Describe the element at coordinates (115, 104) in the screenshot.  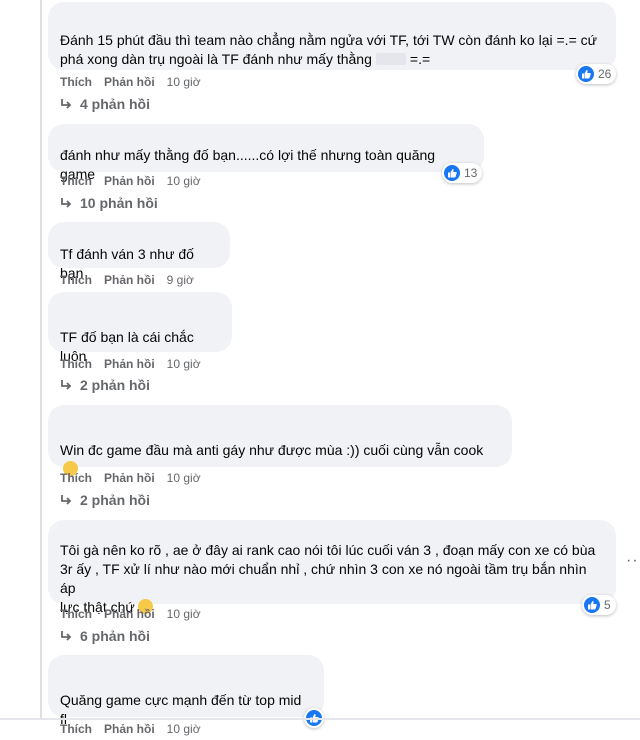
I see `replies-count: 4 phản hồi` at that location.